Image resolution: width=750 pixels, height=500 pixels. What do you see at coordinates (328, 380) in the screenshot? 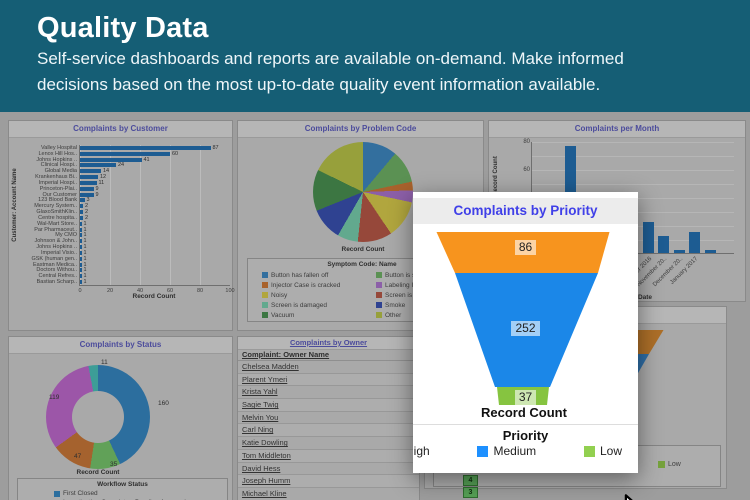
I see `table-row: Plarent Ymeri` at bounding box center [328, 380].